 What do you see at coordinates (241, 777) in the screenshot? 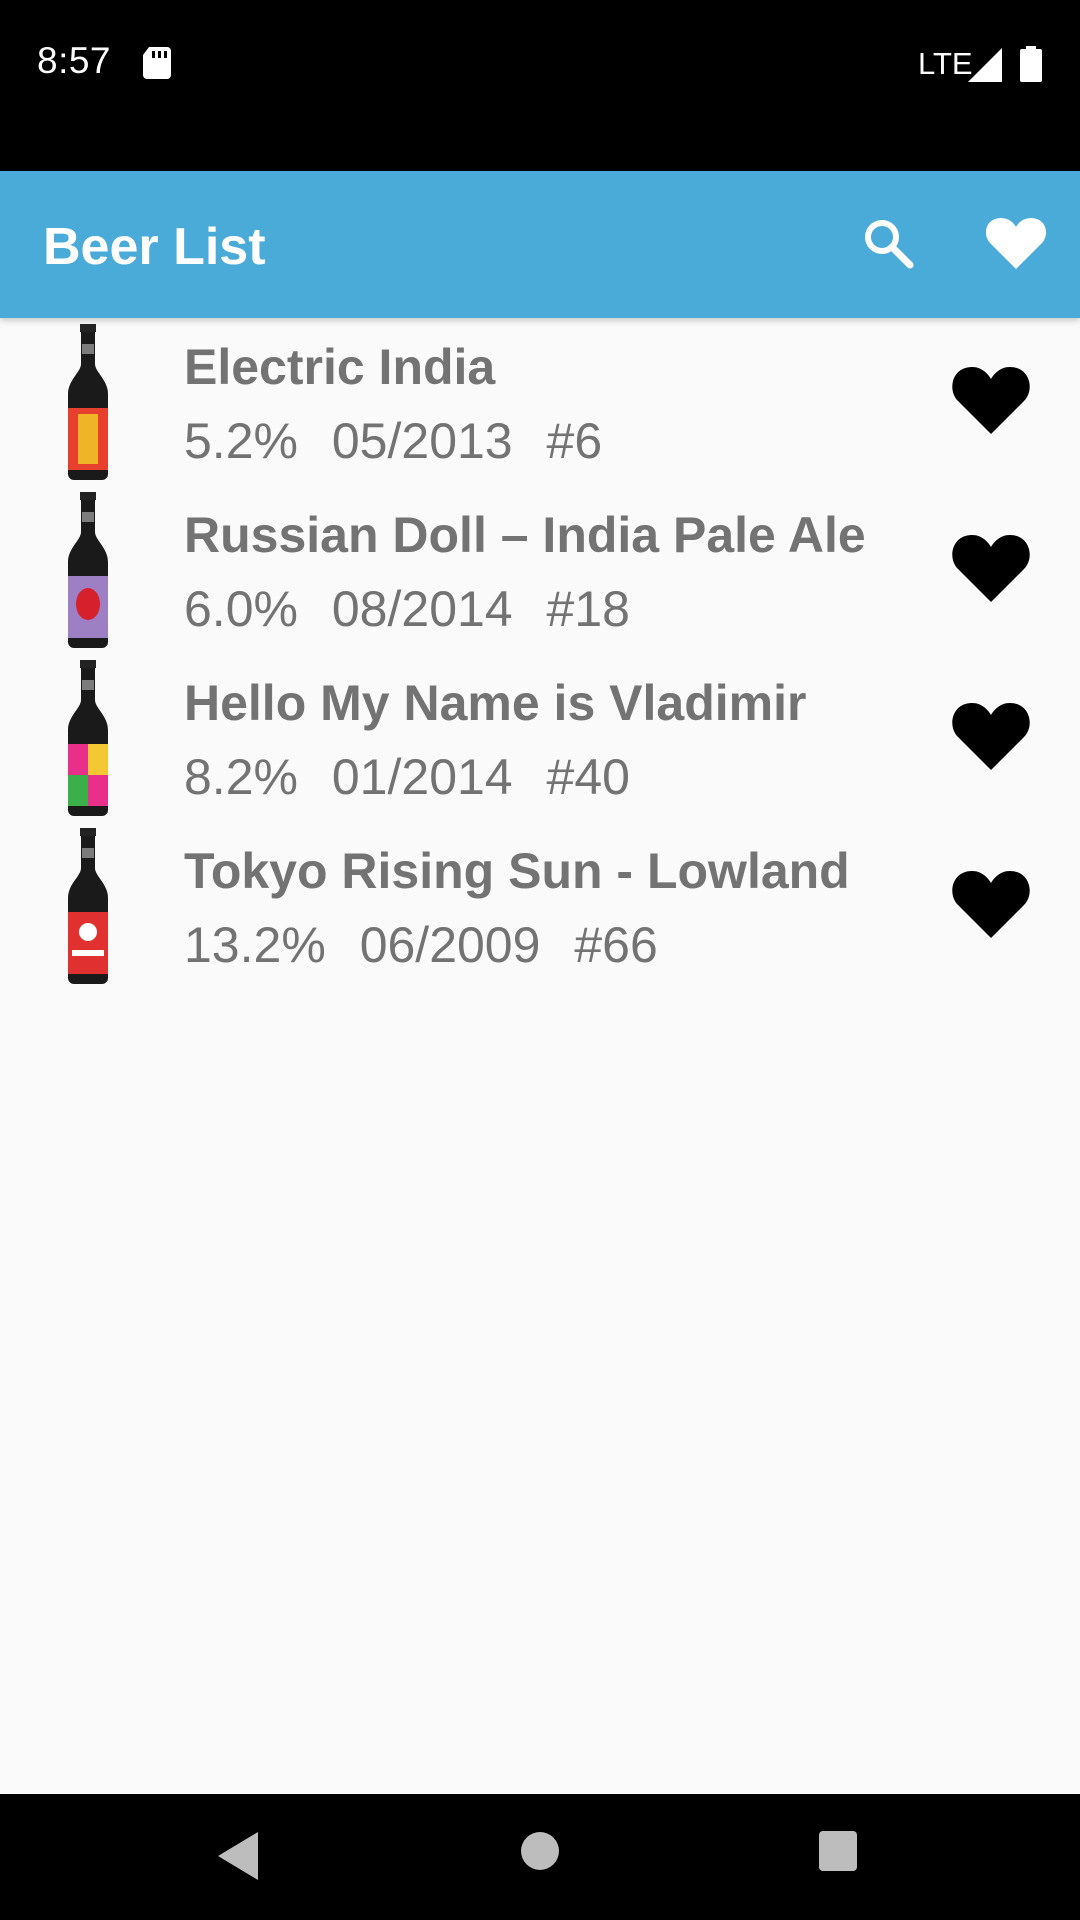
I see `beer-abv: 8.2%` at bounding box center [241, 777].